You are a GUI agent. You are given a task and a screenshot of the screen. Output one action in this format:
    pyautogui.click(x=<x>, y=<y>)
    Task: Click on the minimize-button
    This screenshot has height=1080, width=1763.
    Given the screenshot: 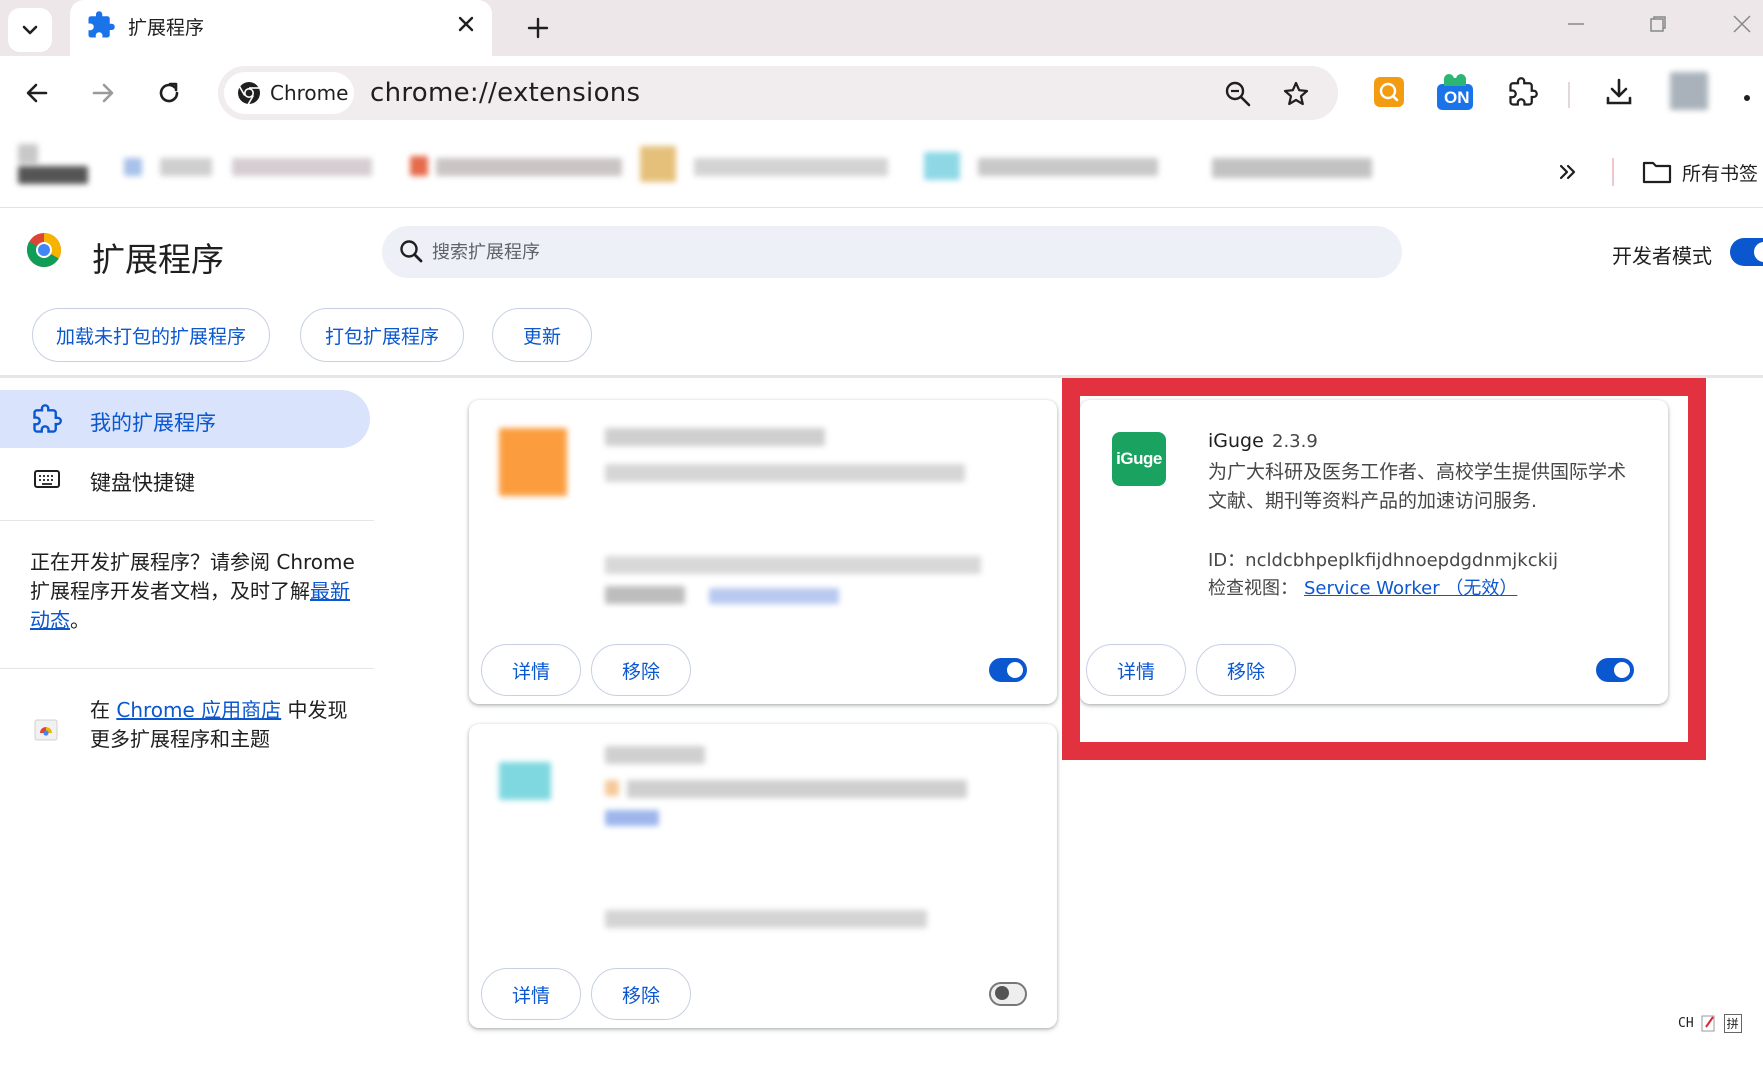 What is the action you would take?
    pyautogui.click(x=1576, y=24)
    